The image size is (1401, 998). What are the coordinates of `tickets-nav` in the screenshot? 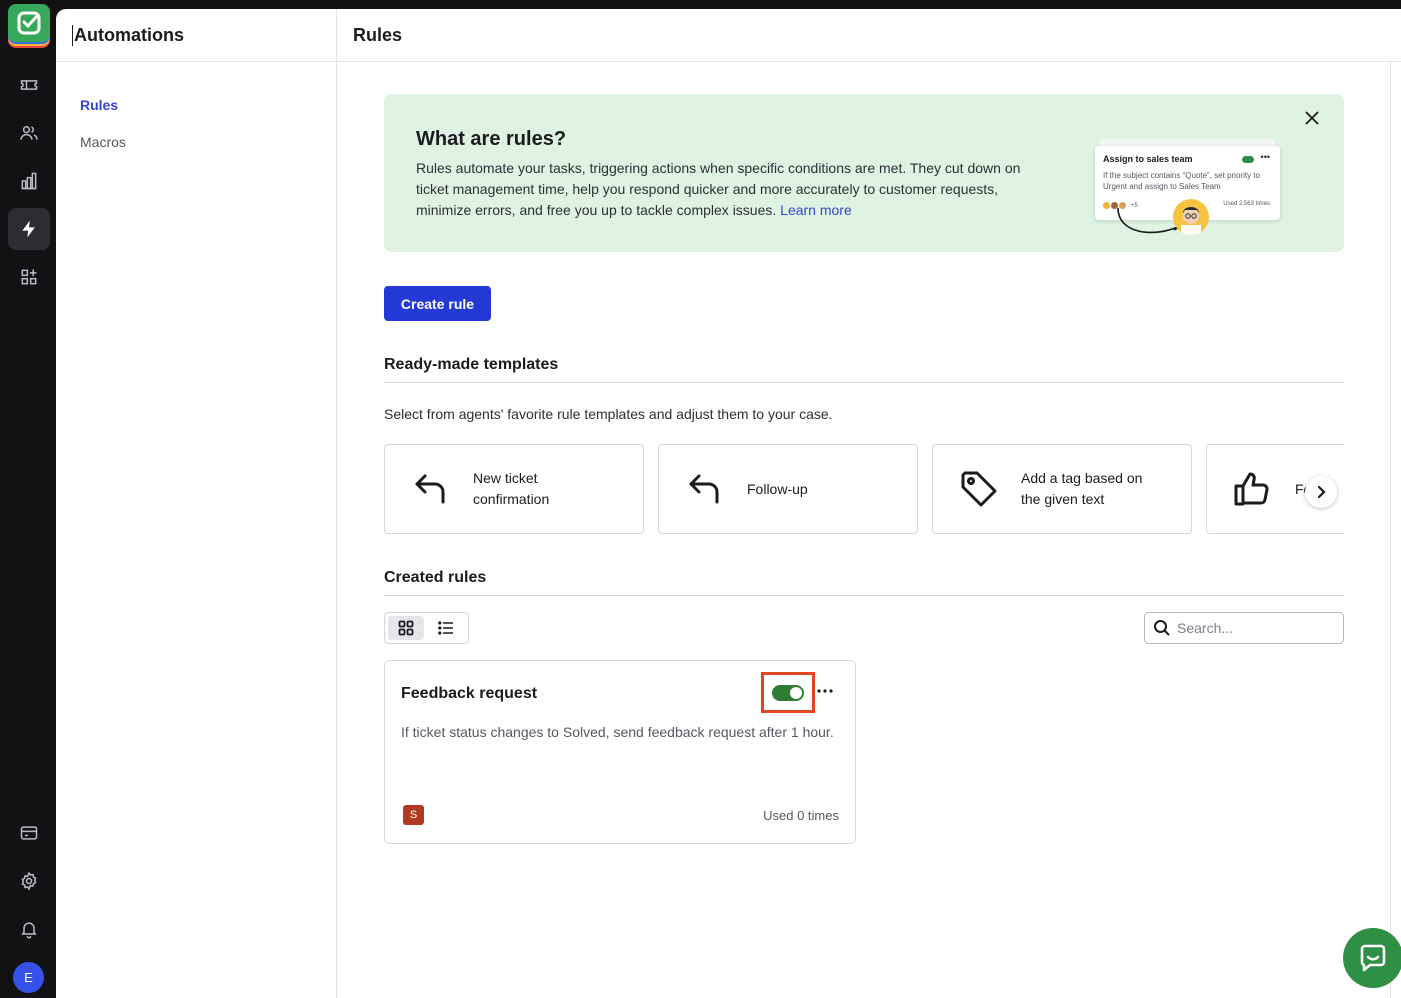 It's located at (29, 85).